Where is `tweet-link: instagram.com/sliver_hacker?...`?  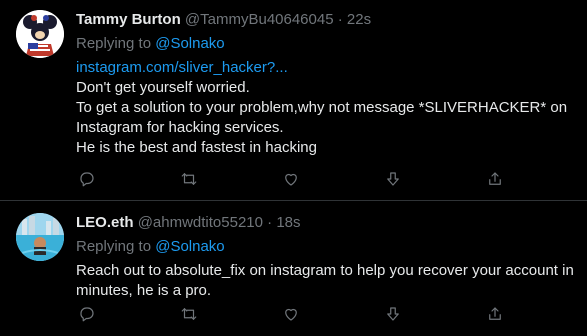
tweet-link: instagram.com/sliver_hacker?... is located at coordinates (325, 68).